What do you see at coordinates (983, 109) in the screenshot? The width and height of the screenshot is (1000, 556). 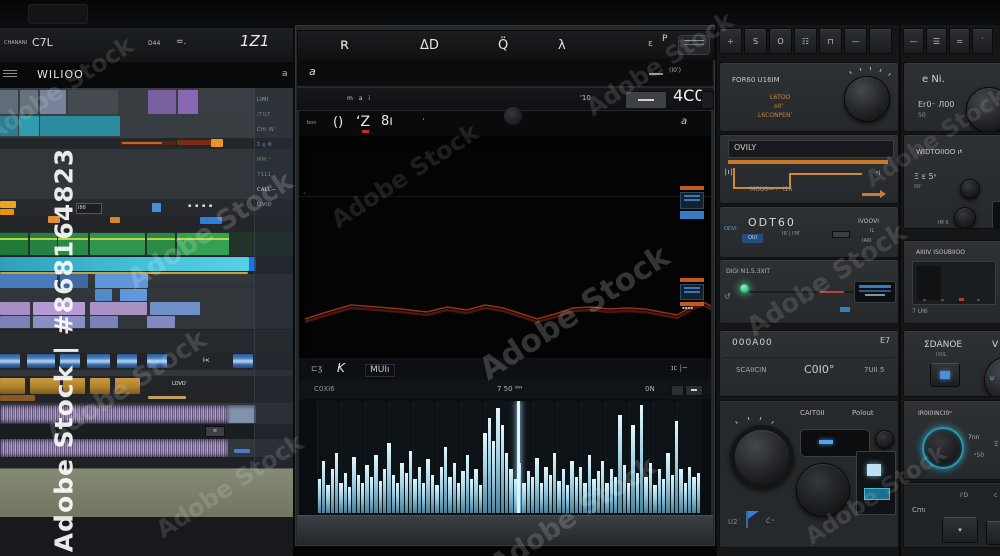 I see `eni-knob` at bounding box center [983, 109].